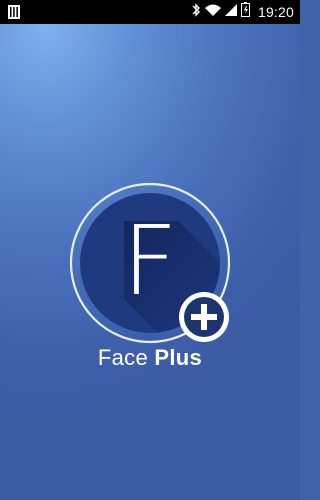  What do you see at coordinates (14, 14) in the screenshot?
I see `notification-icon` at bounding box center [14, 14].